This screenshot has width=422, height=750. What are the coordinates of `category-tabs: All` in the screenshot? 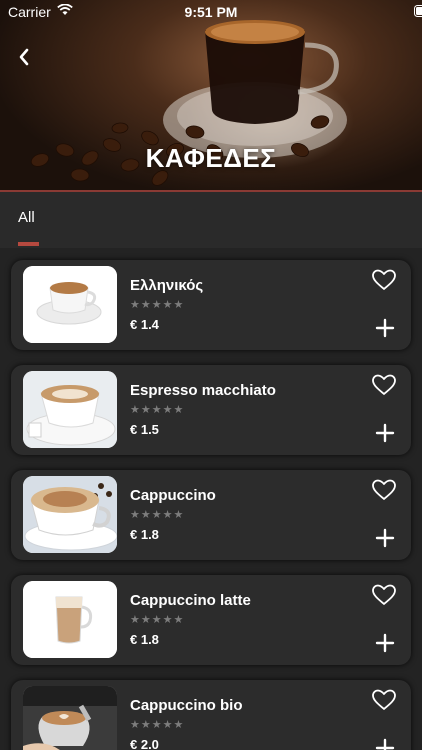 It's located at (211, 220).